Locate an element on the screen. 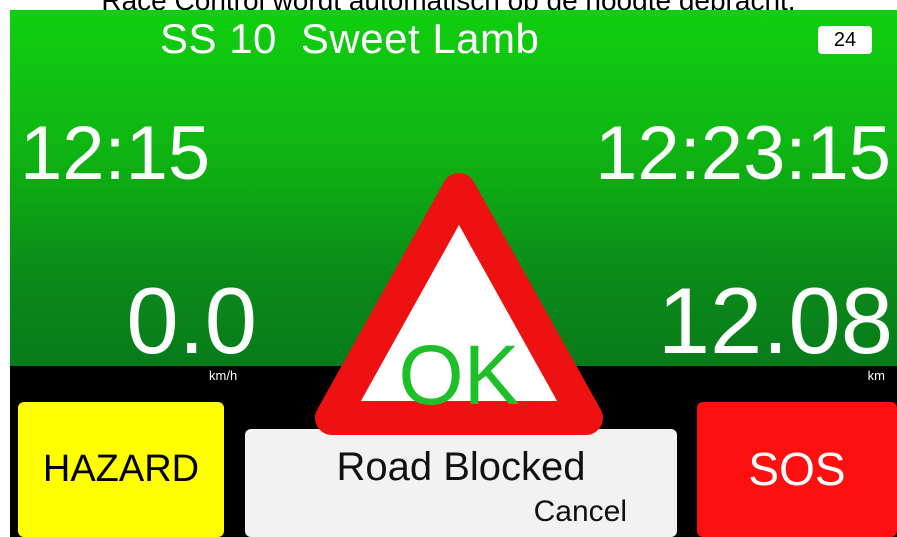 The width and height of the screenshot is (897, 537). ok-text: OK is located at coordinates (458, 375).